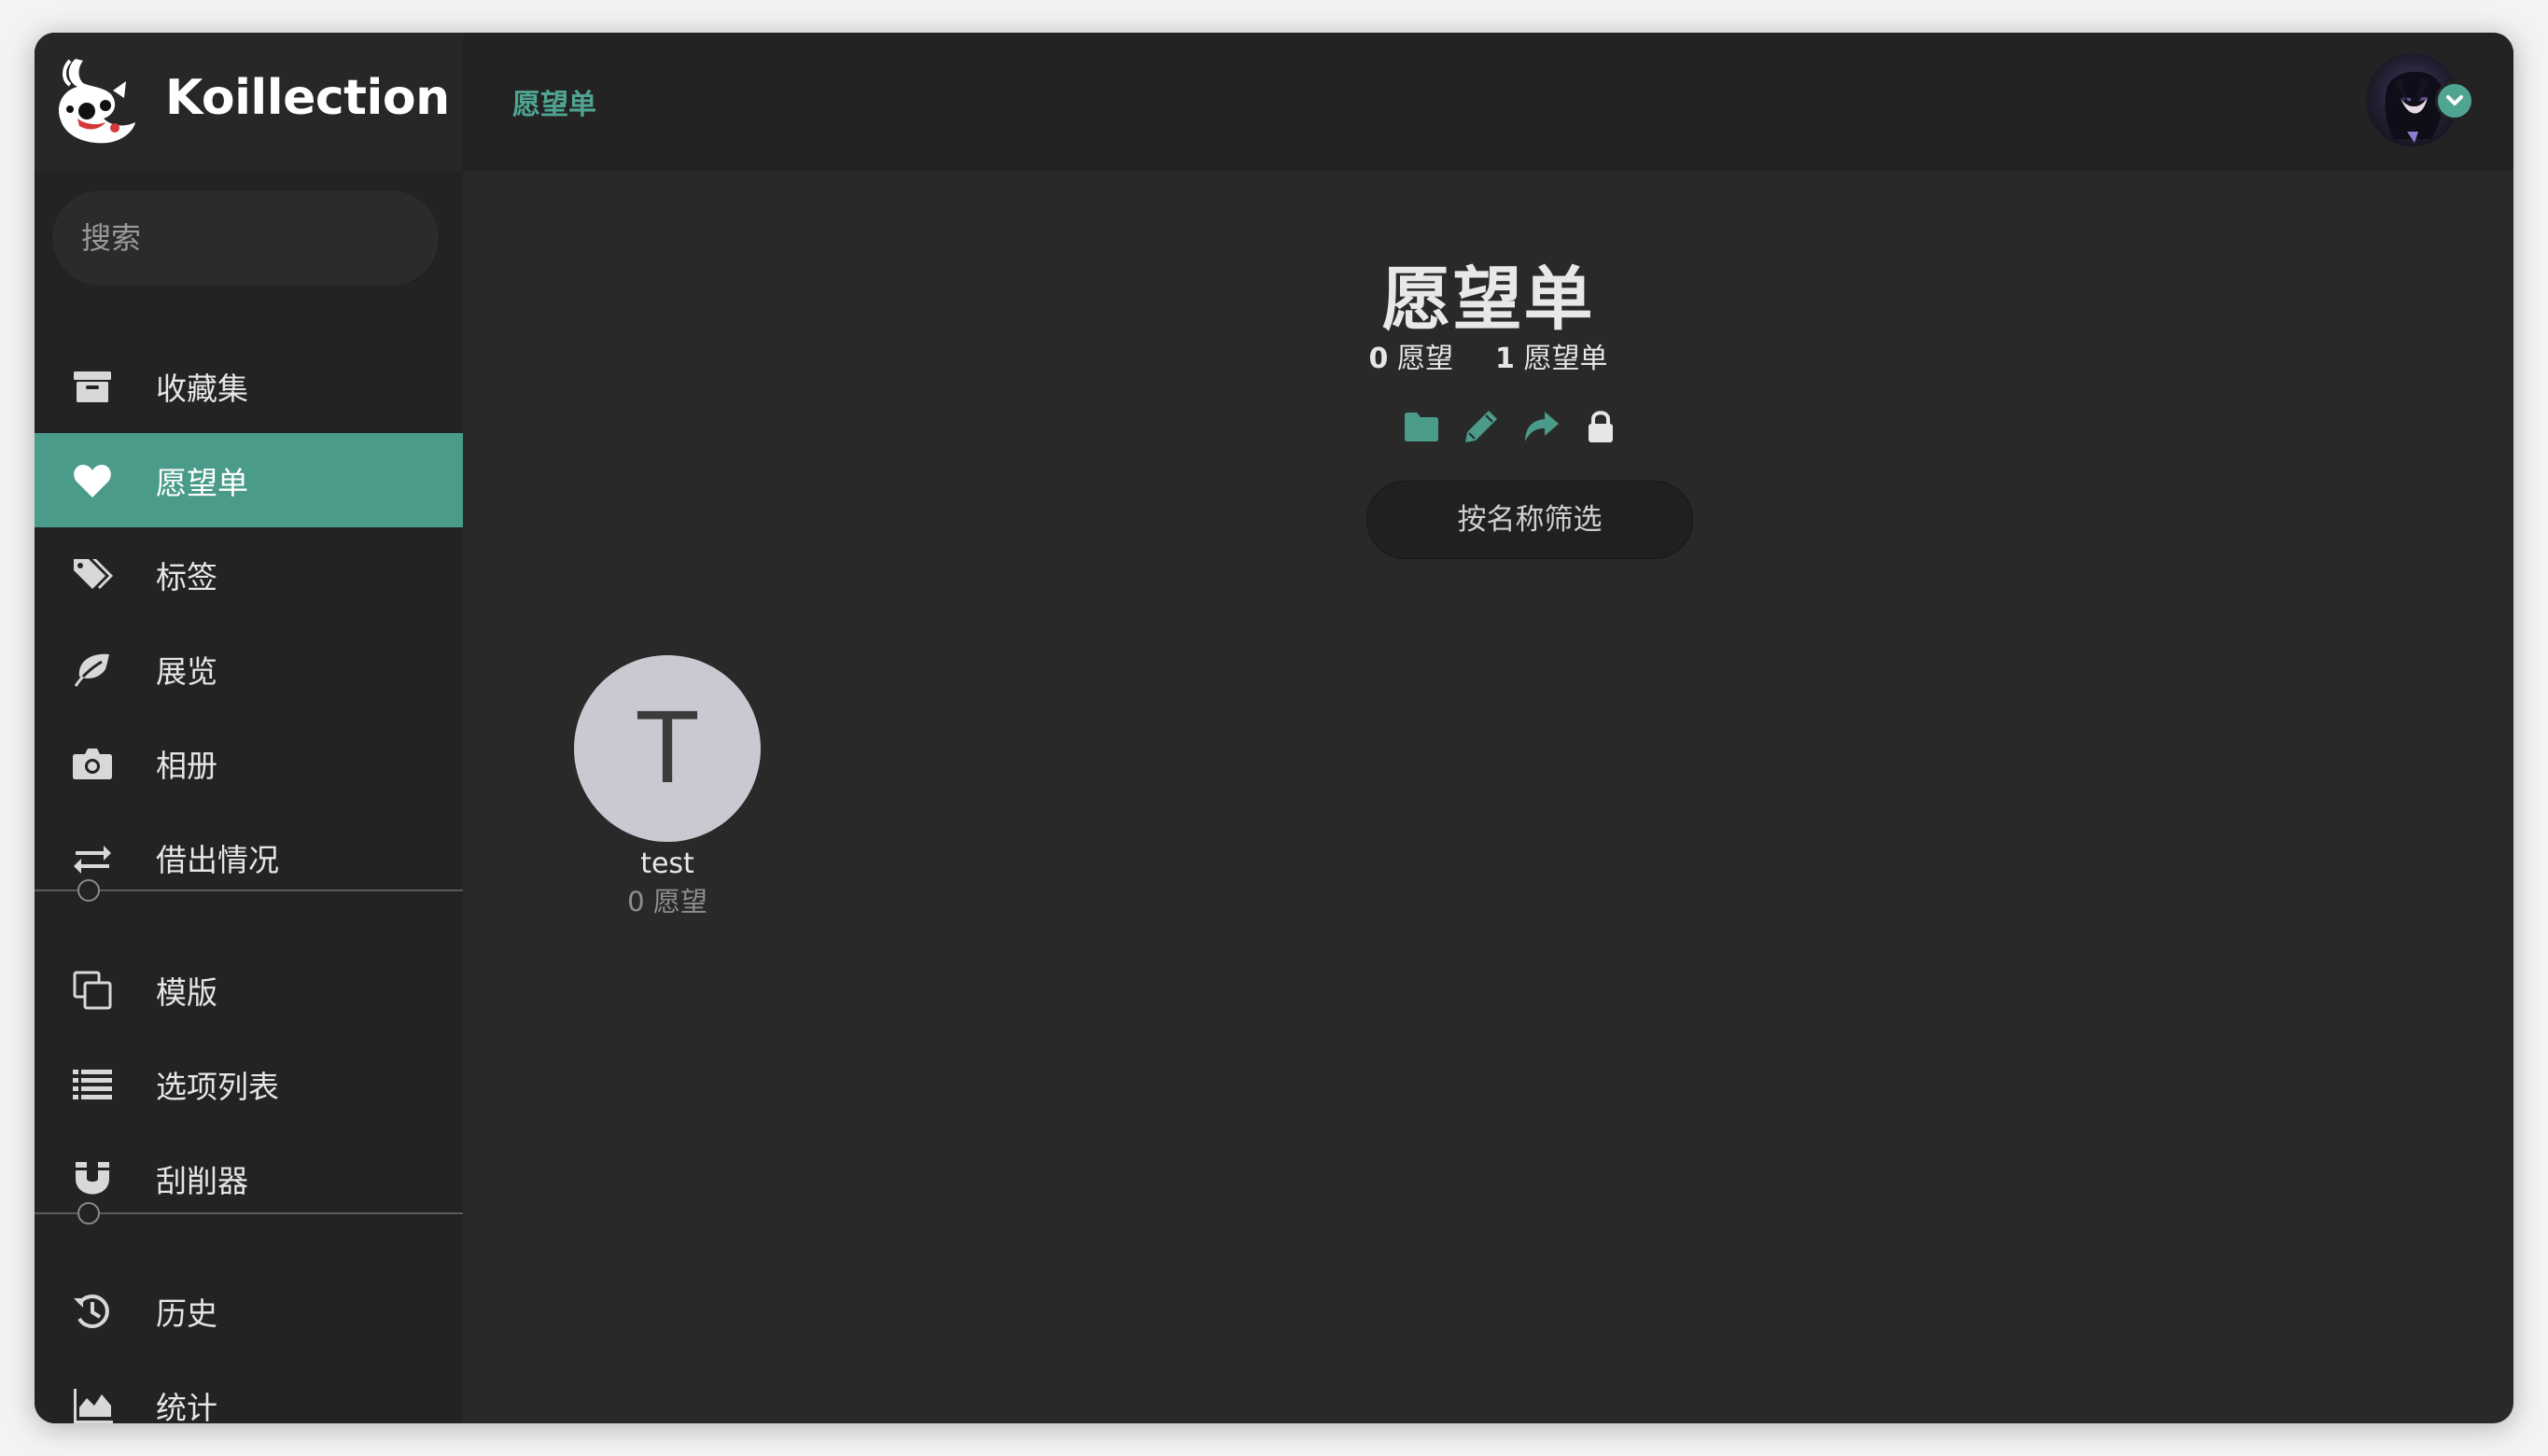 This screenshot has height=1456, width=2548. I want to click on wishlist-wish-count: 0 愿望, so click(667, 901).